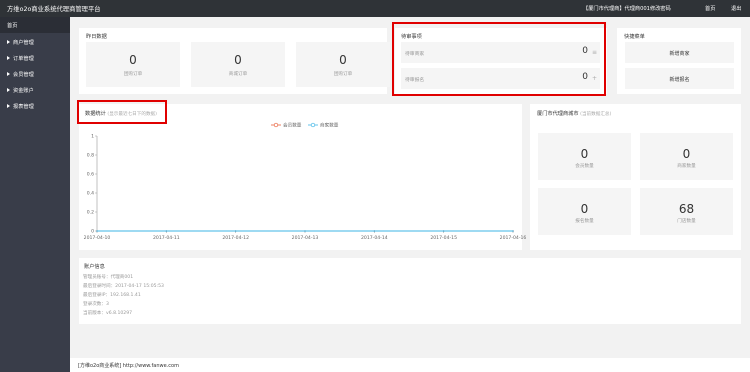 This screenshot has width=750, height=372. I want to click on city-title: 厦门市代理商城市 (当前数据汇总), so click(574, 113).